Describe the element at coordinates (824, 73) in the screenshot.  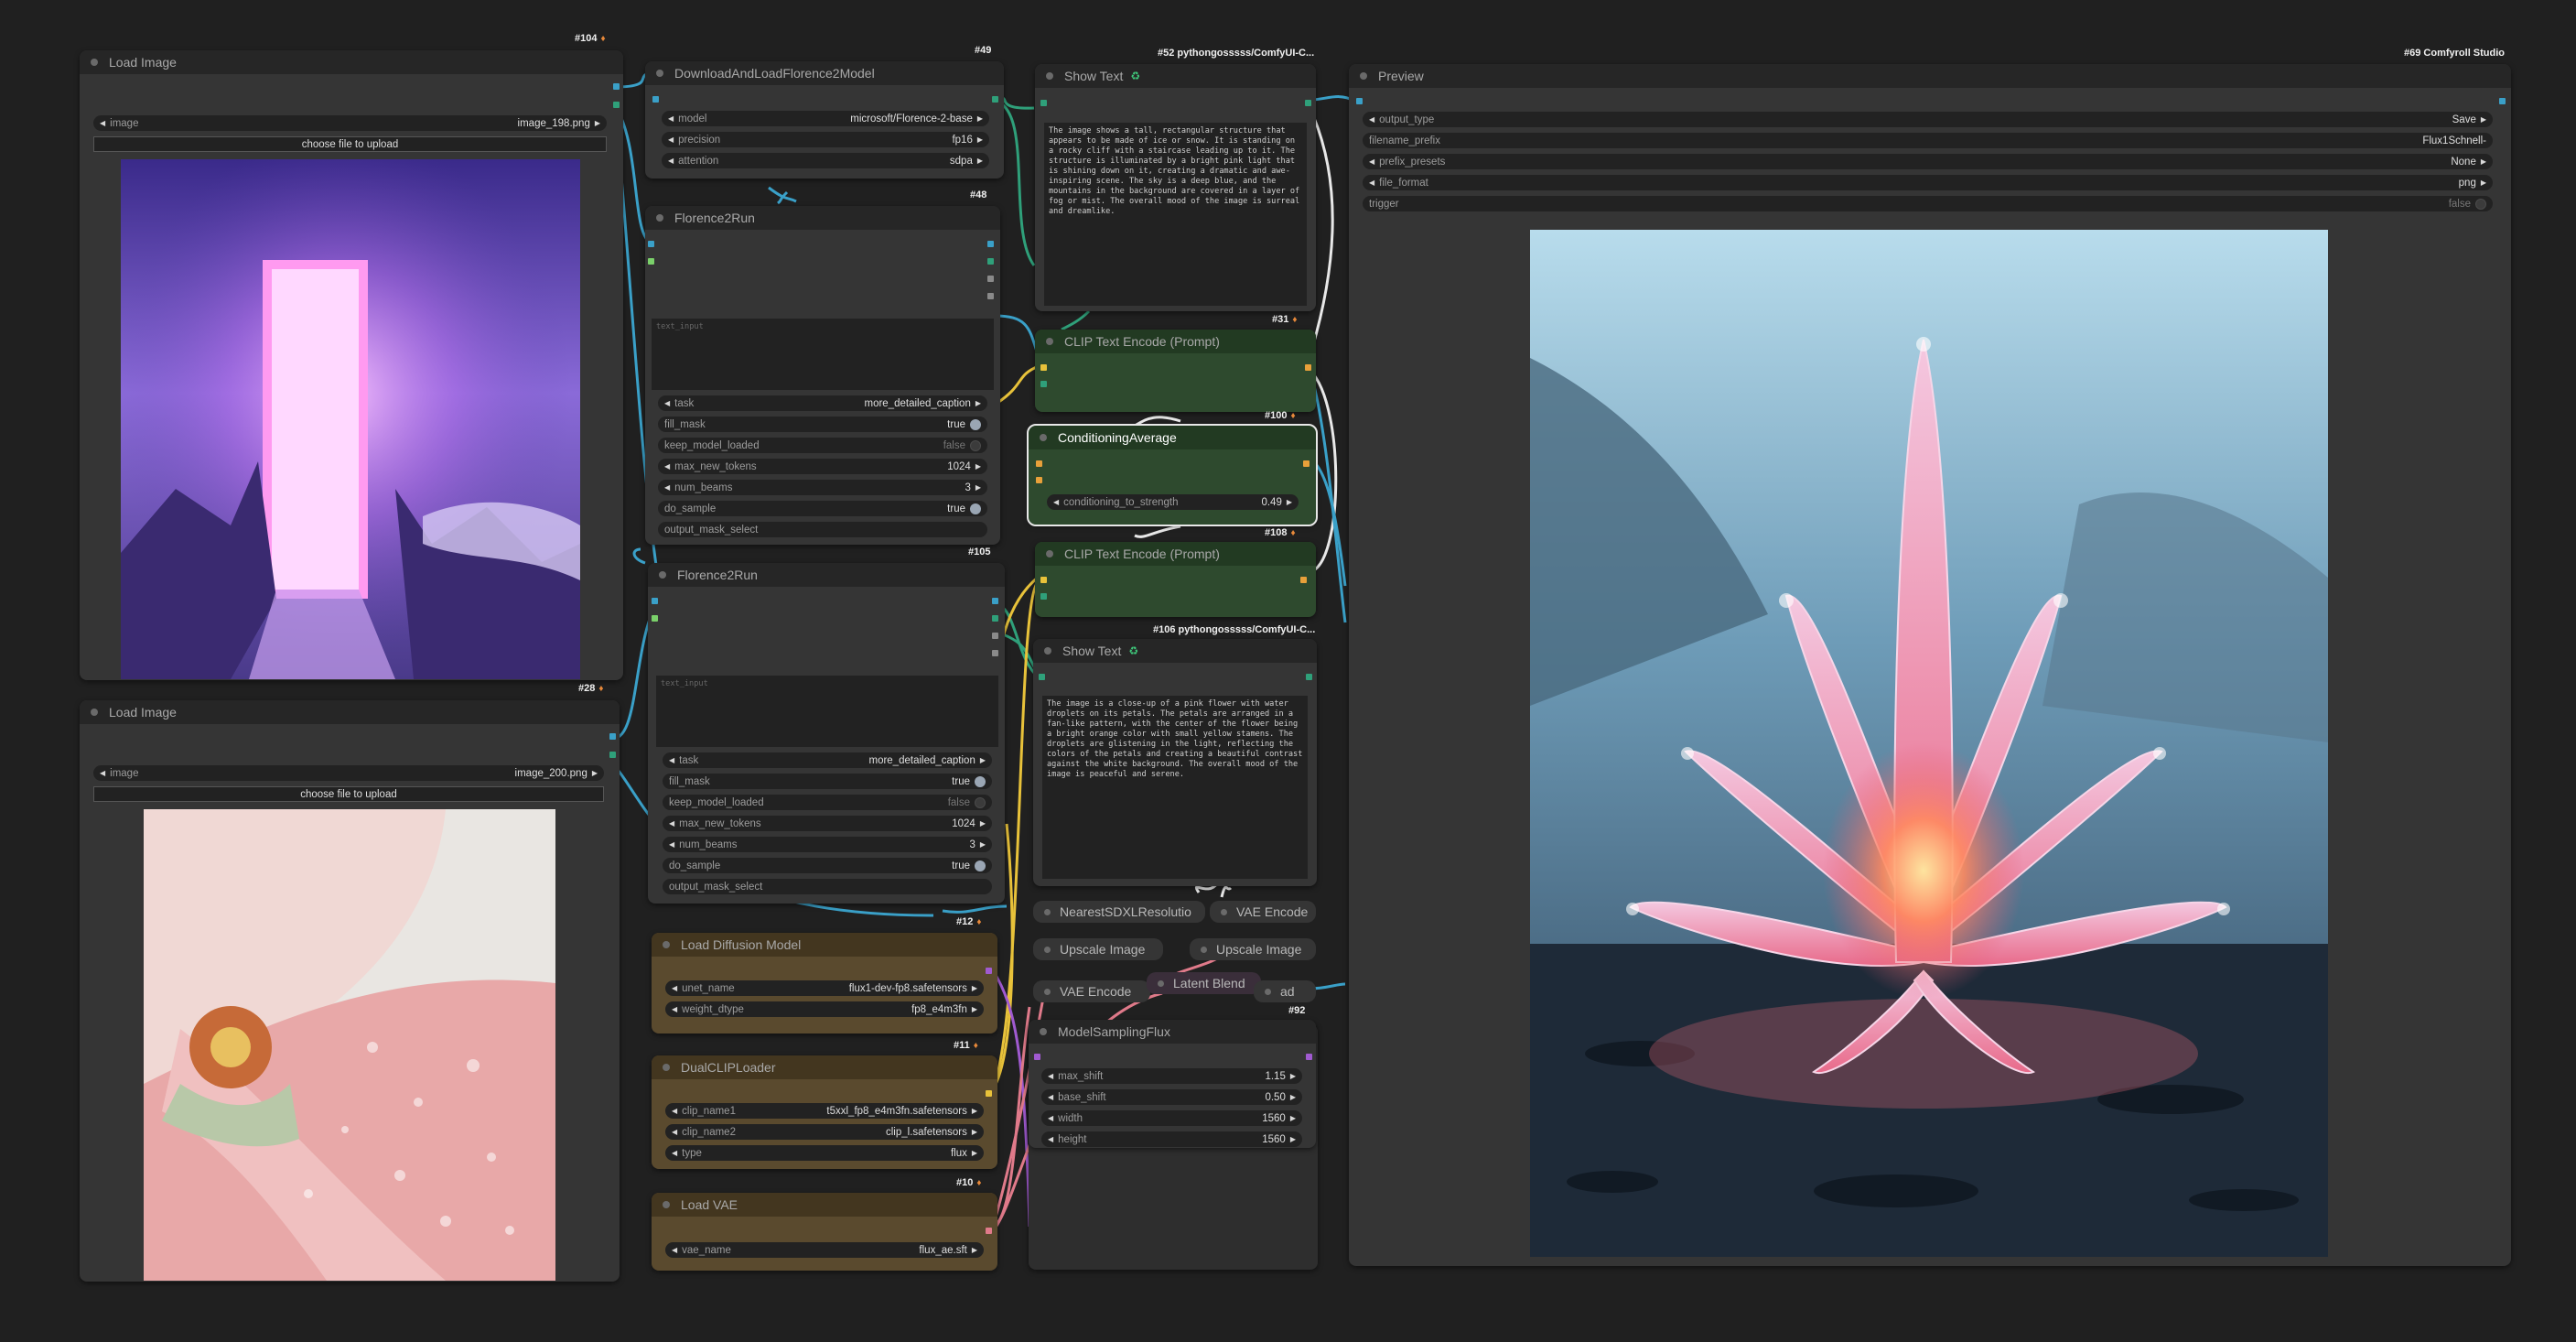
I see `node-header: DownloadAndLoadFlorence2Model` at that location.